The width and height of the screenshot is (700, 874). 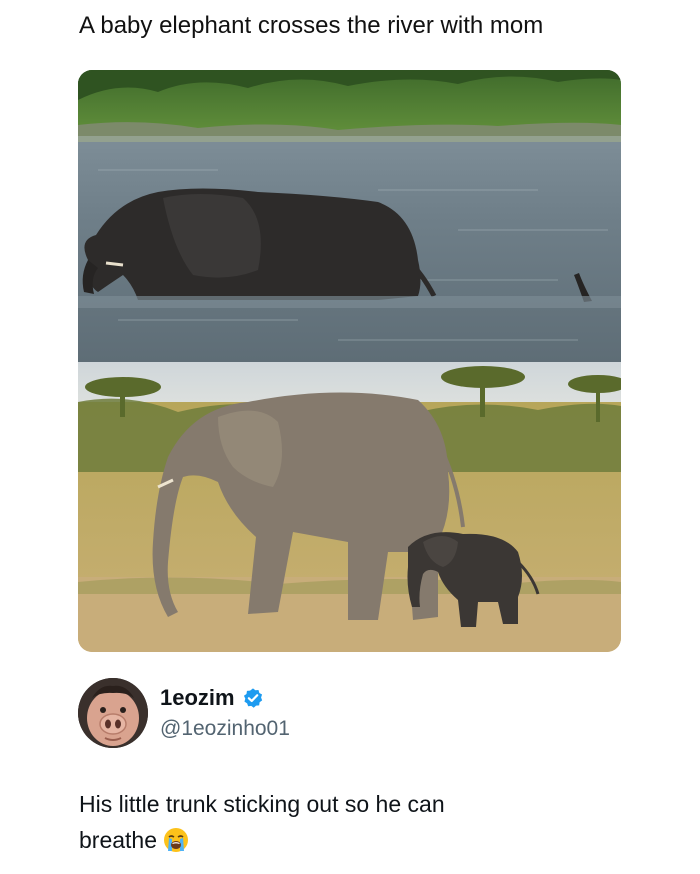 What do you see at coordinates (118, 840) in the screenshot?
I see `tweet-text-line-2: breathe` at bounding box center [118, 840].